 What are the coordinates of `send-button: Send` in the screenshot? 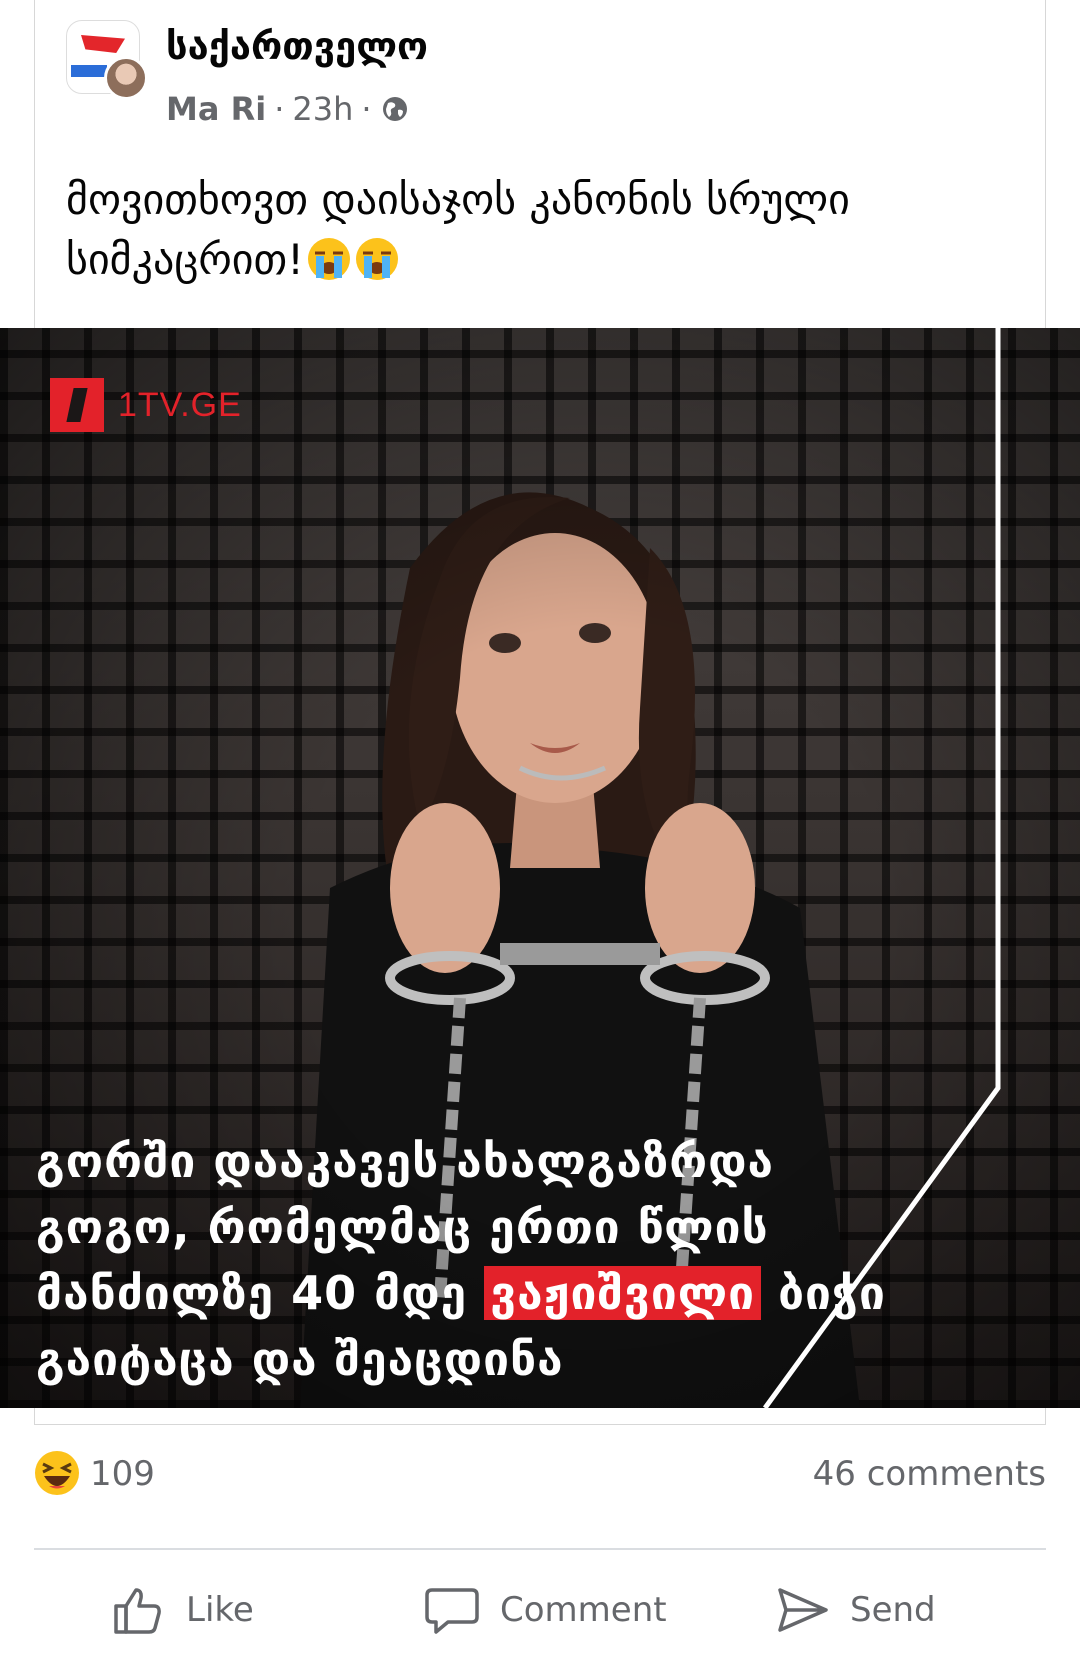 It's located at (855, 1610).